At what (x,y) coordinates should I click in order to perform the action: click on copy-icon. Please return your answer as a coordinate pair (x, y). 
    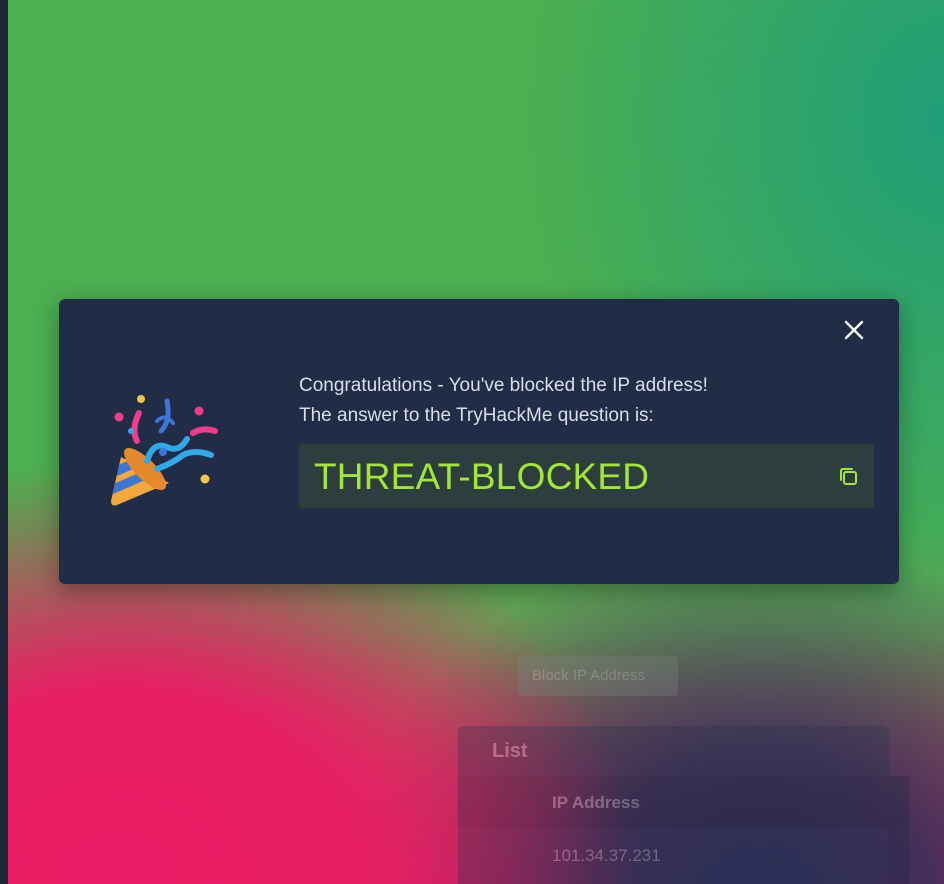
    Looking at the image, I should click on (849, 477).